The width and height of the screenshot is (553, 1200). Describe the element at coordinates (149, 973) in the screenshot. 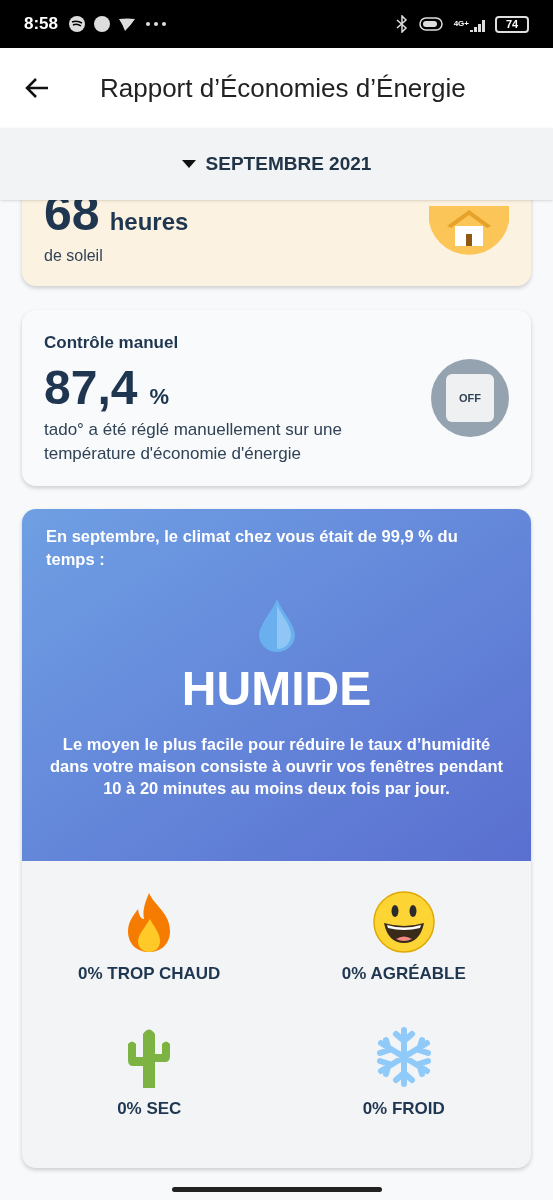

I see `climate-category-label: 0% TROP CHAUD` at that location.